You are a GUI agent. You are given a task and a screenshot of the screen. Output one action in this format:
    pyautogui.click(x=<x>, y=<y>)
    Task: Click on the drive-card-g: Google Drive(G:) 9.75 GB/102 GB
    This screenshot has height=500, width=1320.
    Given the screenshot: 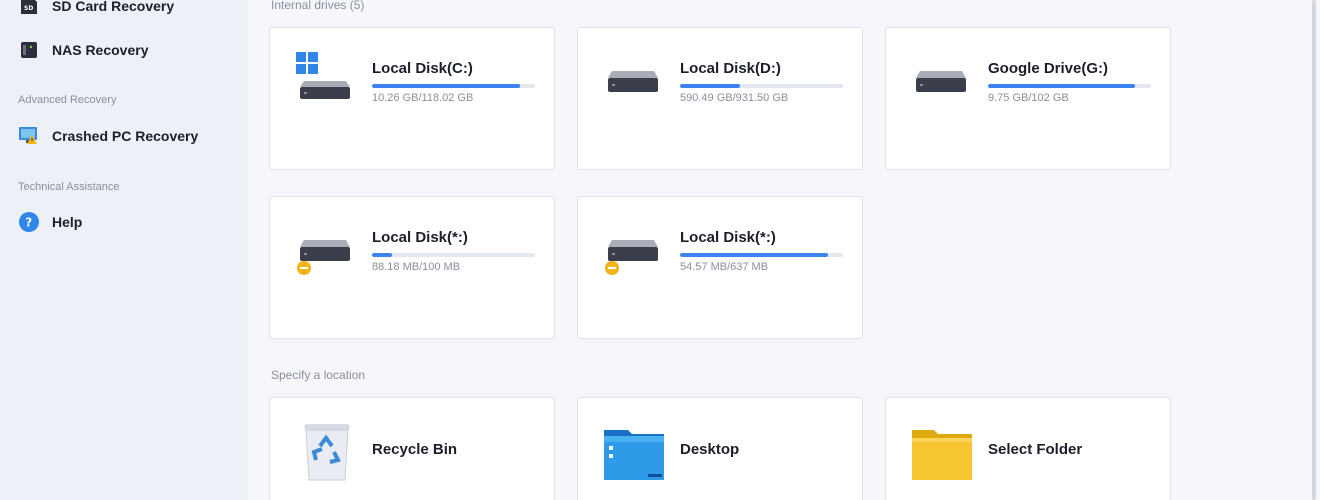 What is the action you would take?
    pyautogui.click(x=1028, y=98)
    